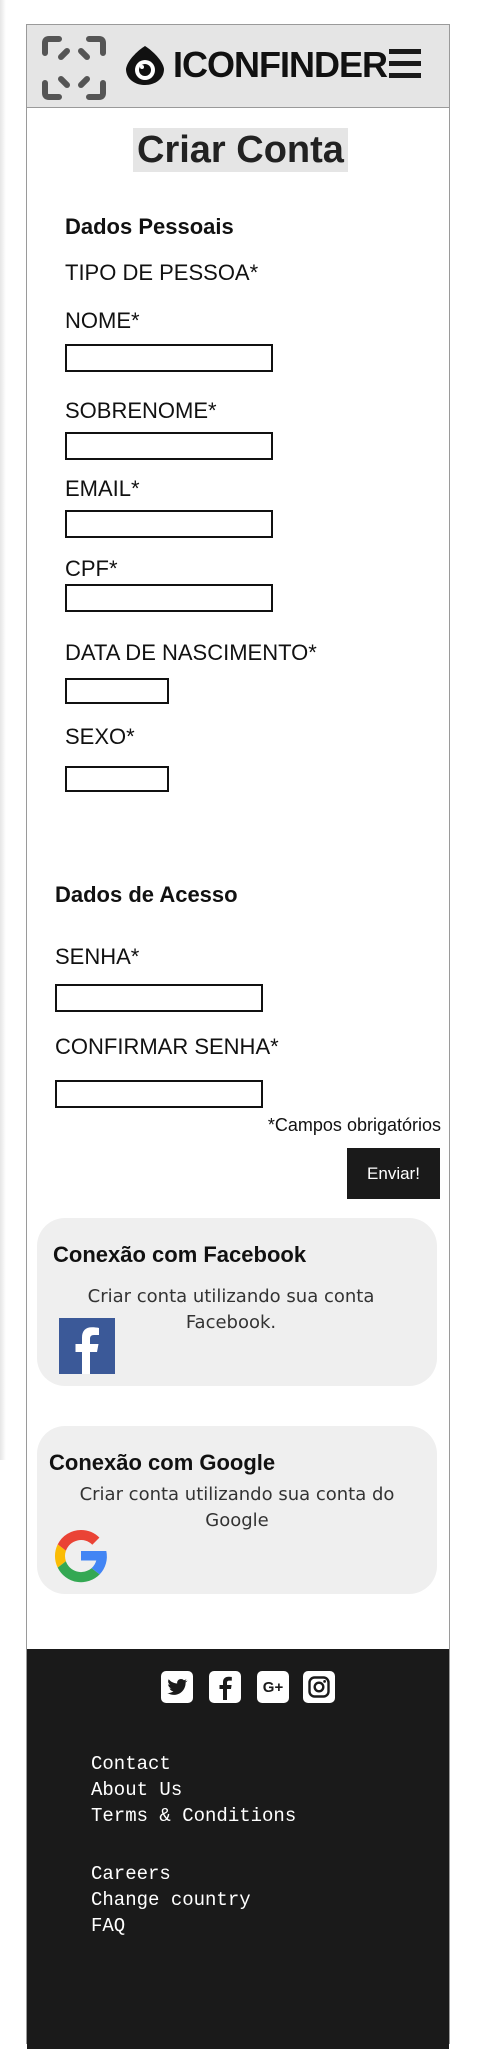 This screenshot has width=483, height=2069. I want to click on last-name-input, so click(169, 446).